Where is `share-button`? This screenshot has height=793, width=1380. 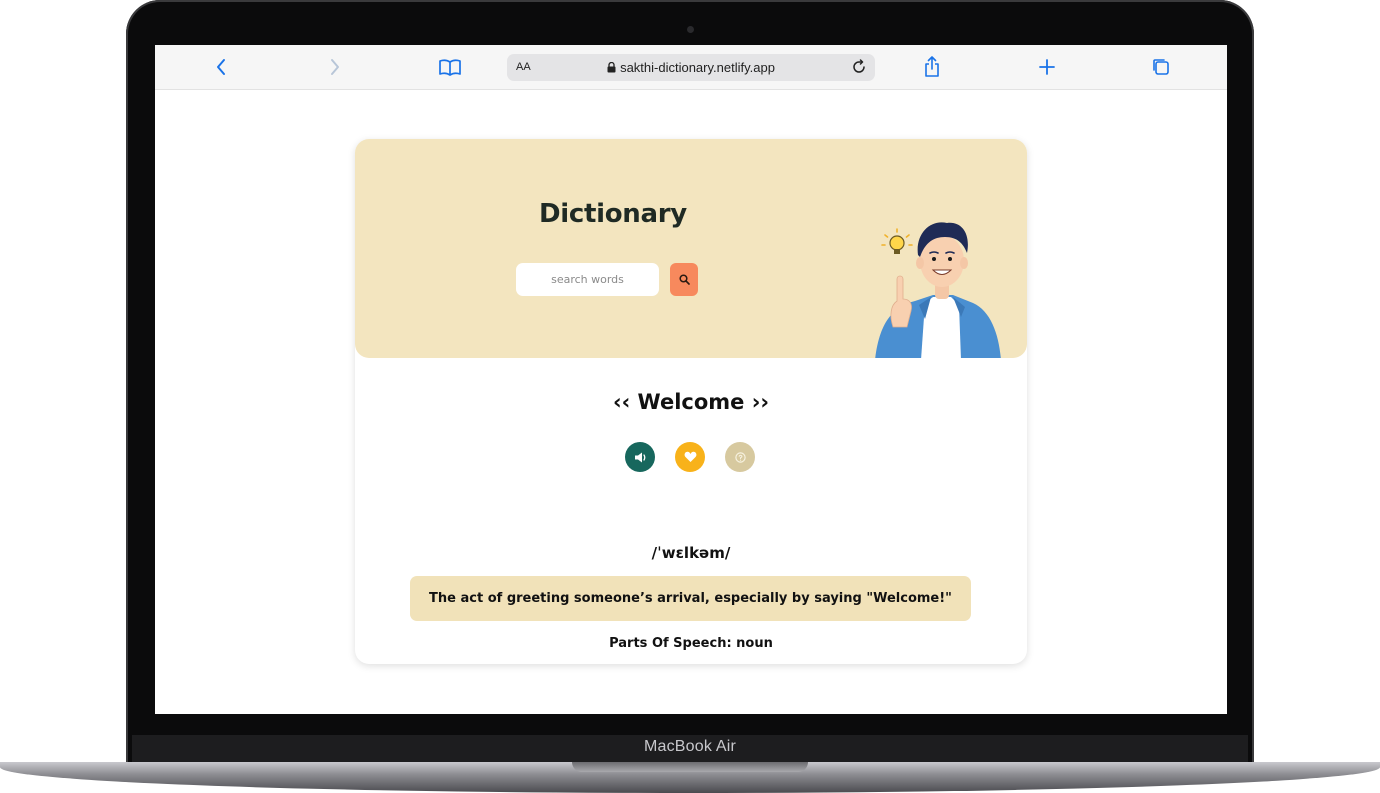 share-button is located at coordinates (932, 67).